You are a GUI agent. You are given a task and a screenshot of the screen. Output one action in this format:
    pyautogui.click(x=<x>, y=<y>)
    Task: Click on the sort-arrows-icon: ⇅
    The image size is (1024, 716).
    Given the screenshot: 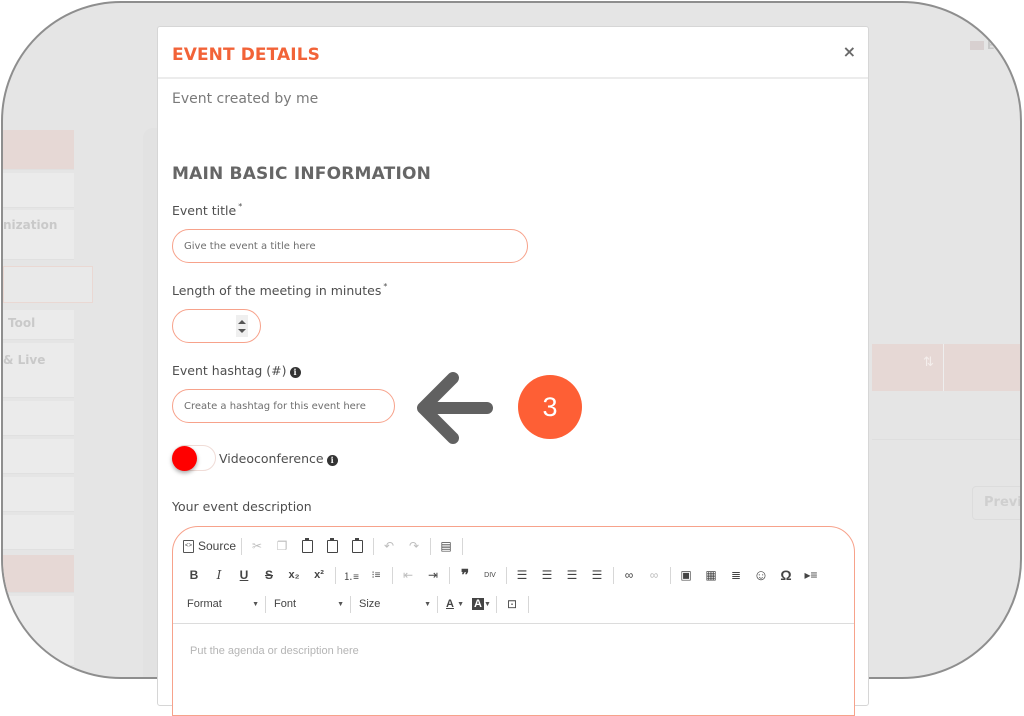 What is the action you would take?
    pyautogui.click(x=928, y=362)
    